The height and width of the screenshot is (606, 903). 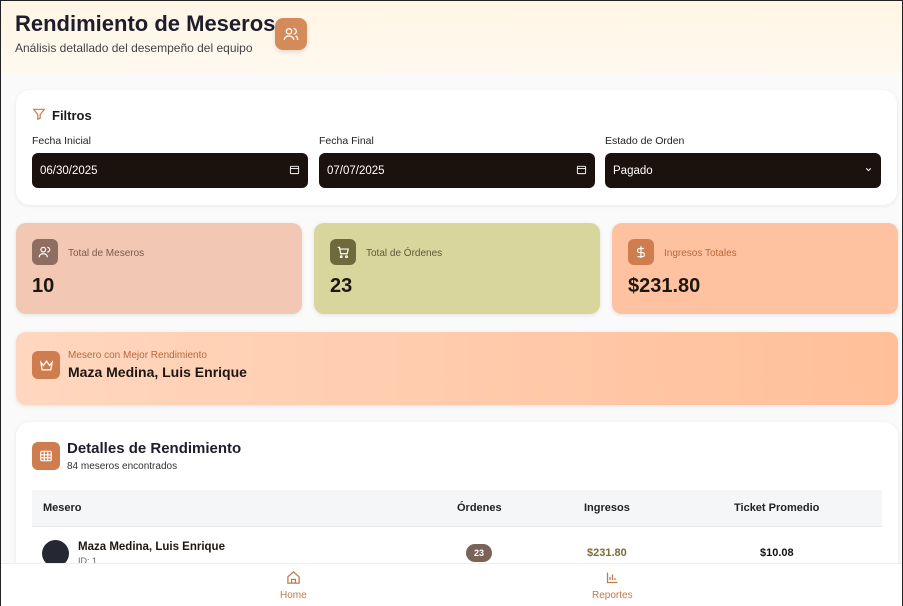 What do you see at coordinates (62, 508) in the screenshot?
I see `column-header: Mesero` at bounding box center [62, 508].